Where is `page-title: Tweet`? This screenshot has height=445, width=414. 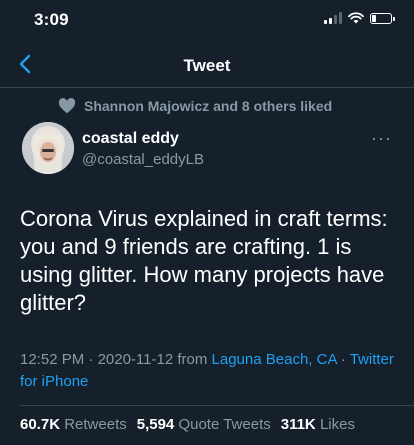 page-title: Tweet is located at coordinates (207, 65).